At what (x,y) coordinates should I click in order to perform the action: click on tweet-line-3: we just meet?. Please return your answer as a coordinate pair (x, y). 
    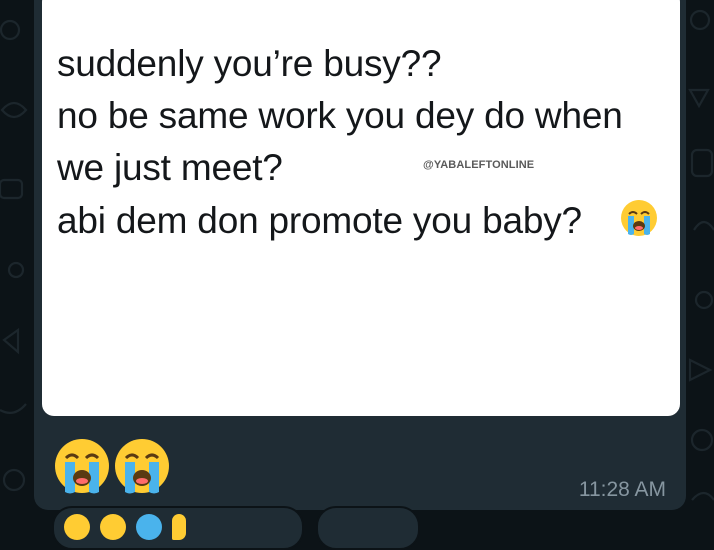
    Looking at the image, I should click on (170, 167).